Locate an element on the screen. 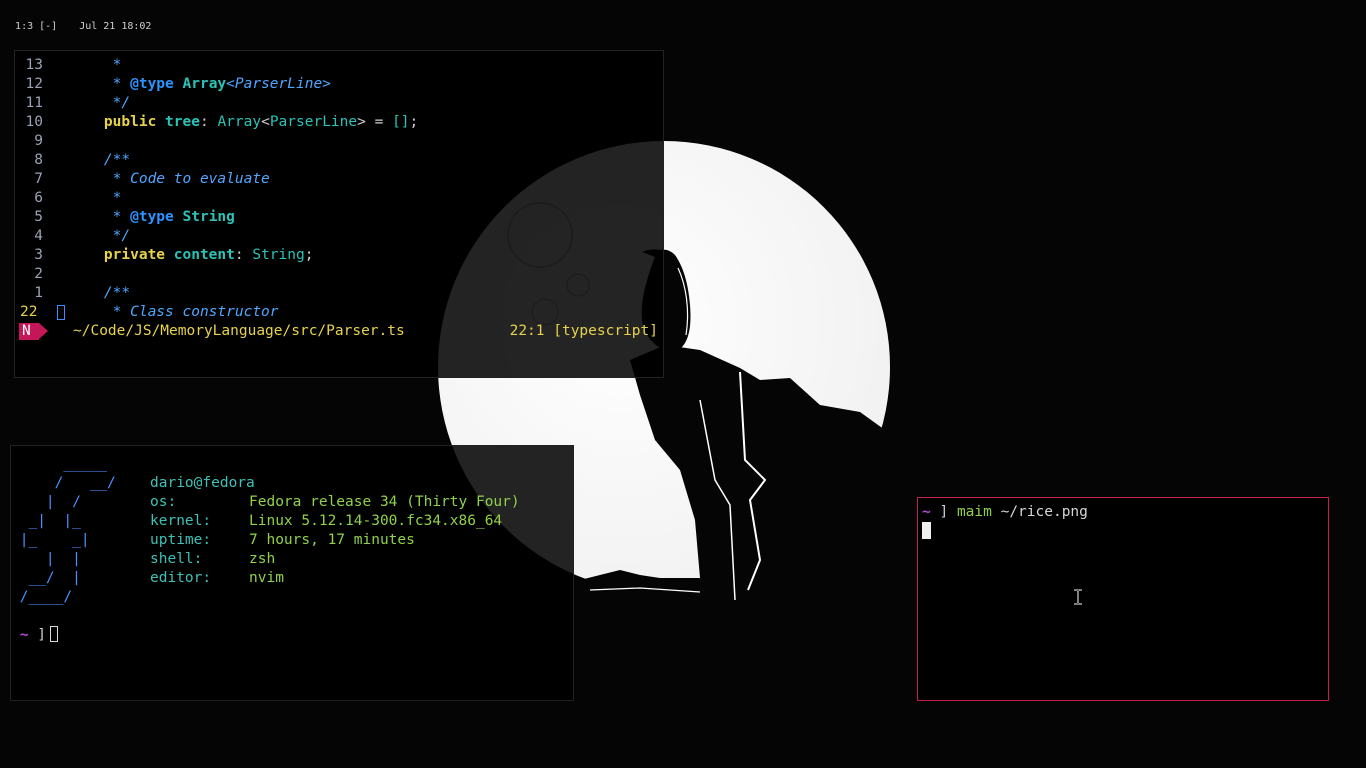  line-number: 13 is located at coordinates (34, 65).